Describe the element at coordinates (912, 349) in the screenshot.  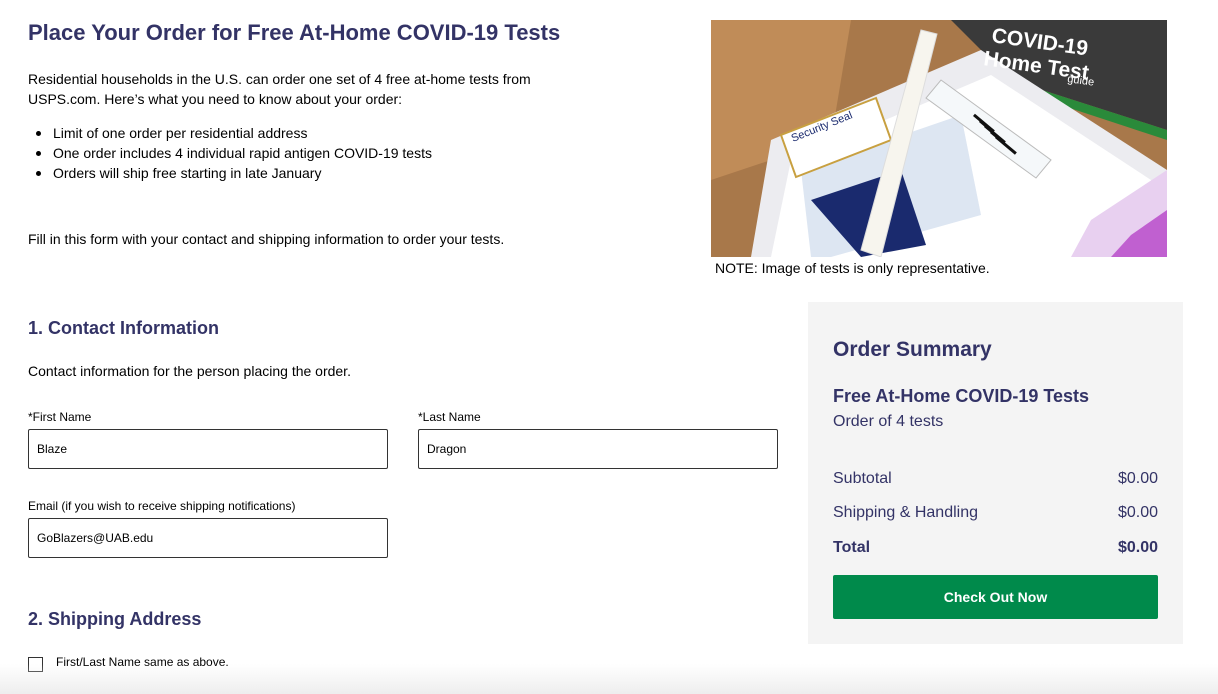
I see `order-summary-title: Order Summary` at that location.